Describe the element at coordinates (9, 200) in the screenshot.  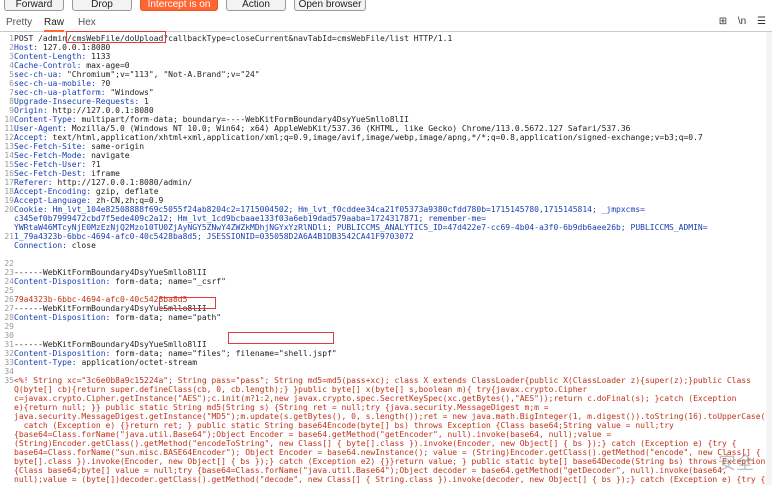
I see `line-number: 19` at that location.